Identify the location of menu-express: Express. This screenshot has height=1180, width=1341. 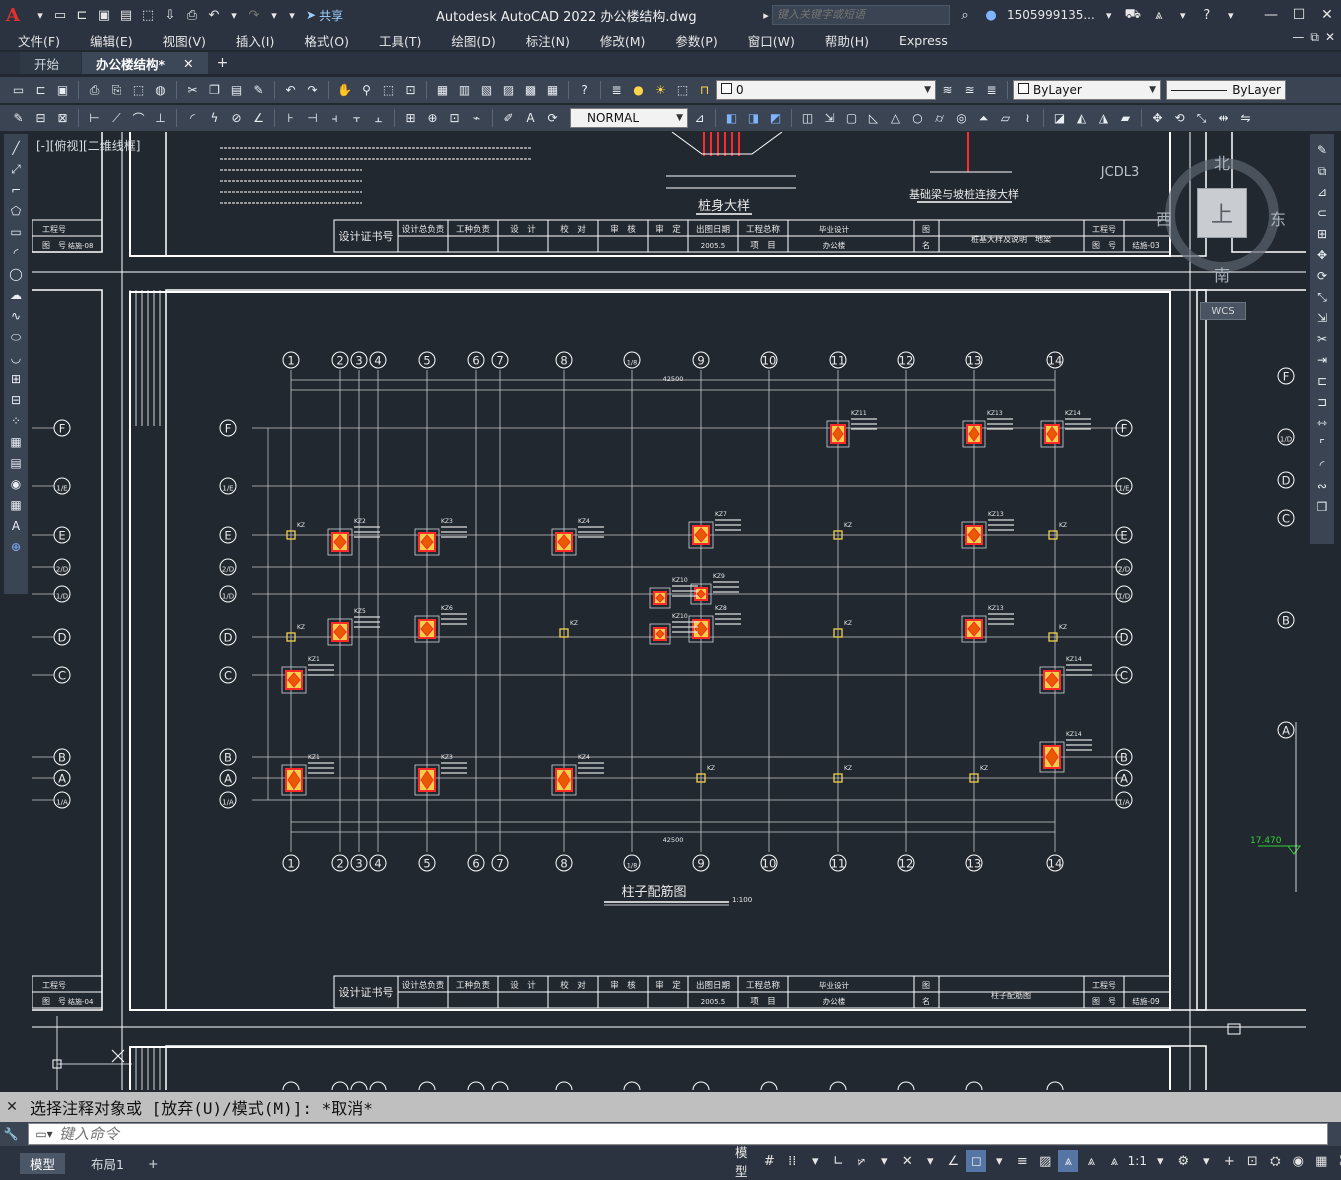
(920, 40).